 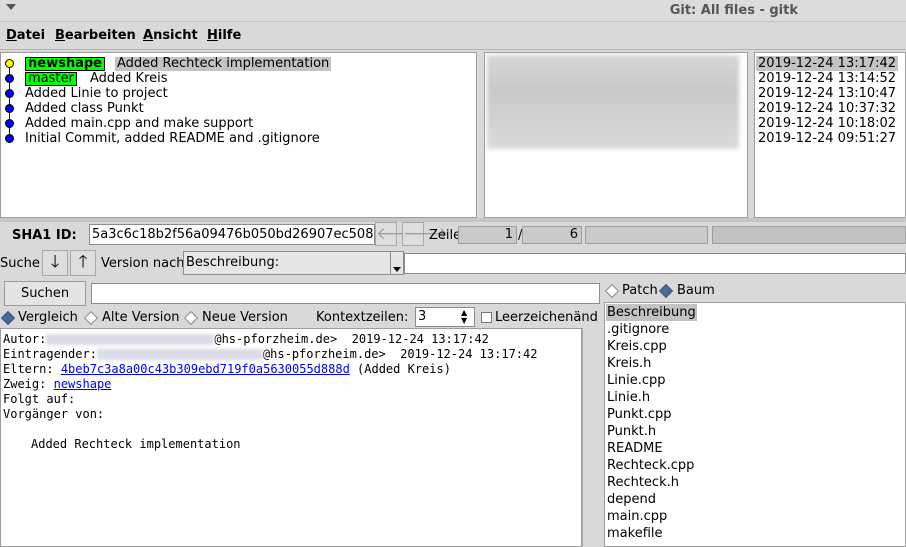 I want to click on follows-label: Folgt auf:, so click(x=39, y=399).